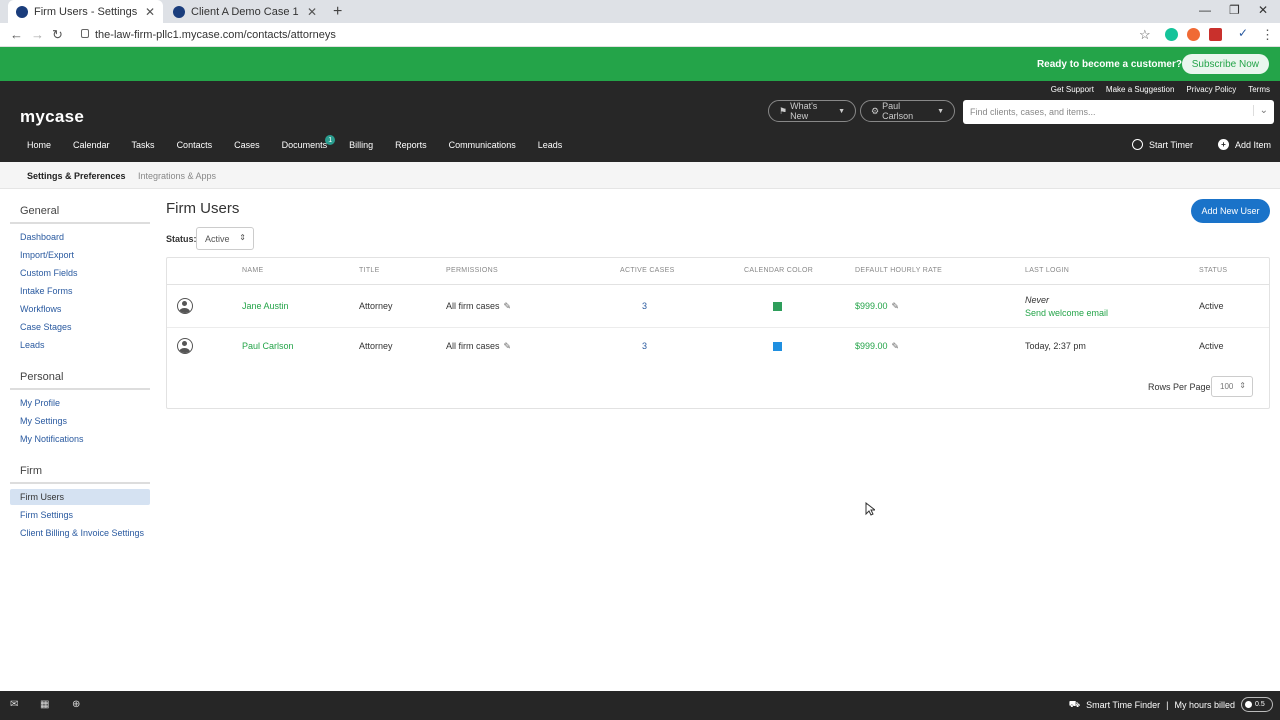 Image resolution: width=1280 pixels, height=720 pixels. I want to click on nav-calendar: Calendar, so click(91, 145).